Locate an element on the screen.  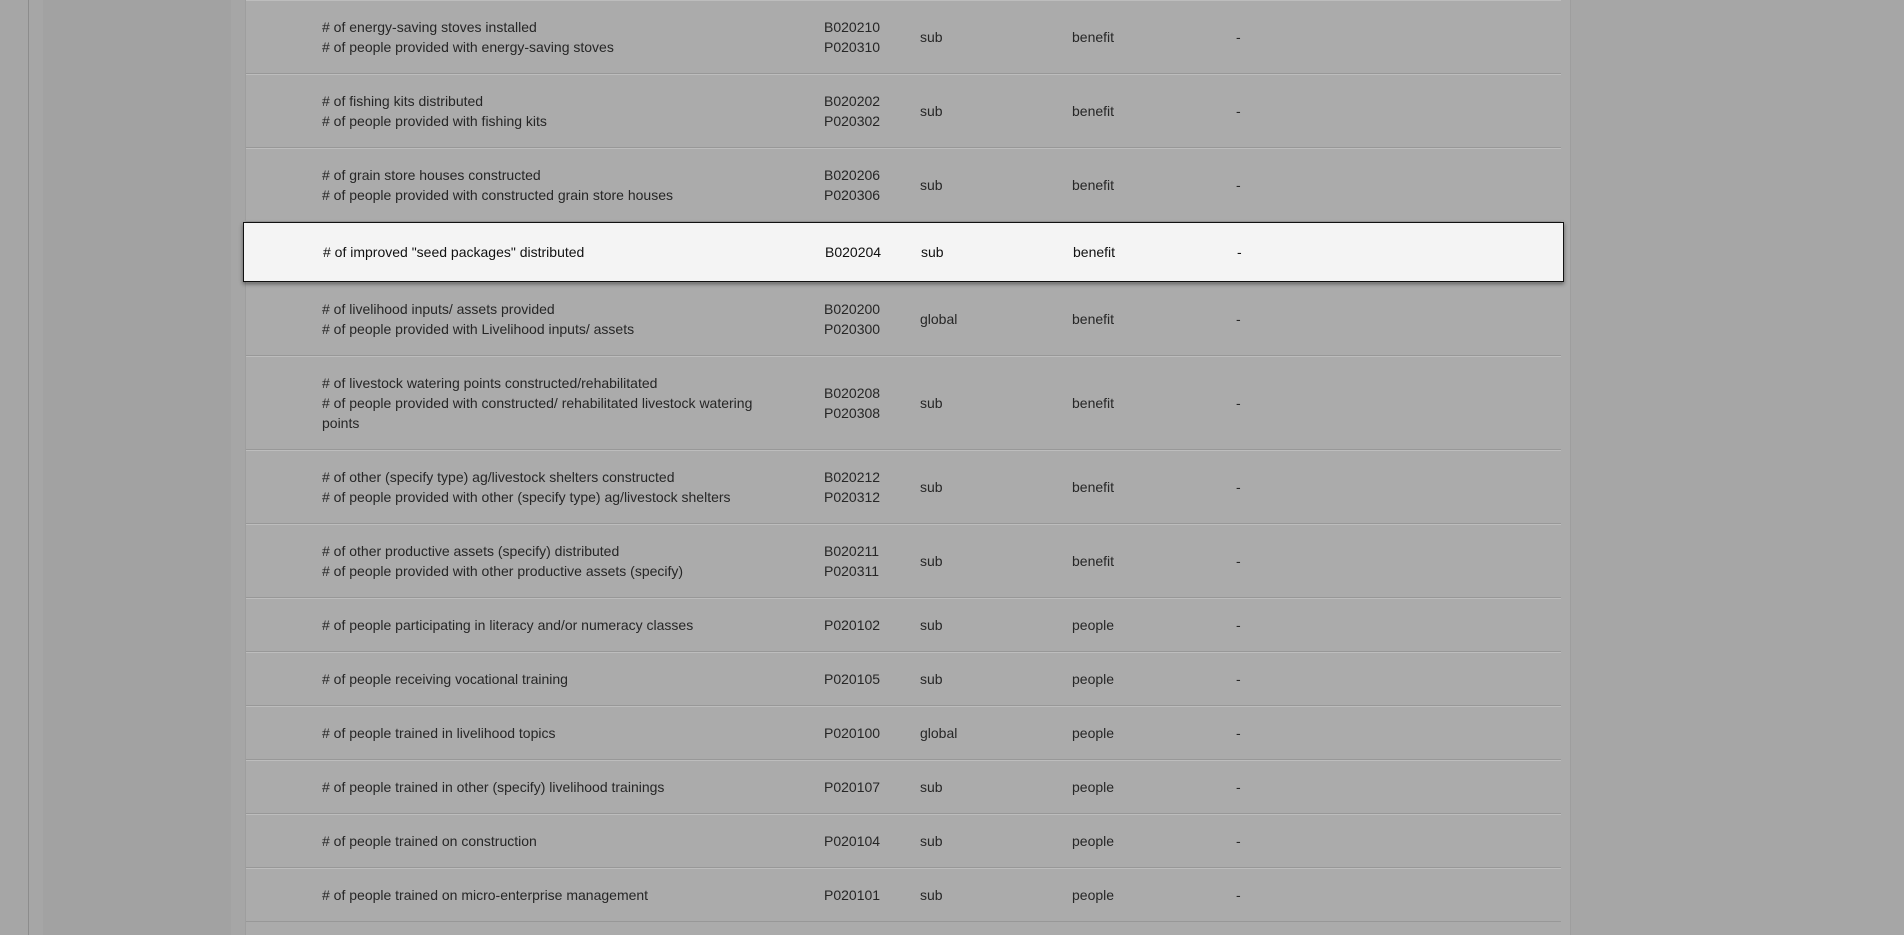
indicator-code: B020211 P020311 is located at coordinates (851, 561).